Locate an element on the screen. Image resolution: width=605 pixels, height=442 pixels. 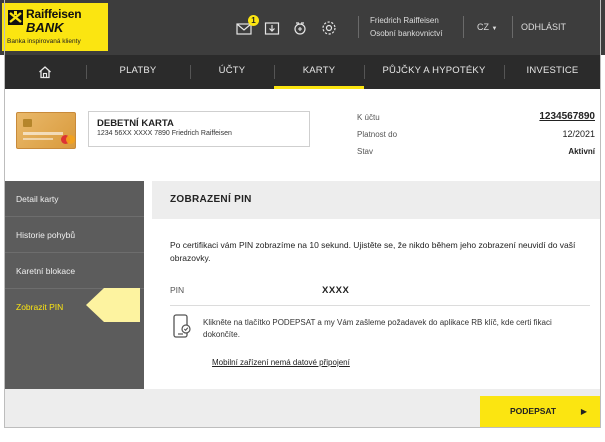
page-title: ZOBRAZENÍ PIN is located at coordinates (376, 200).